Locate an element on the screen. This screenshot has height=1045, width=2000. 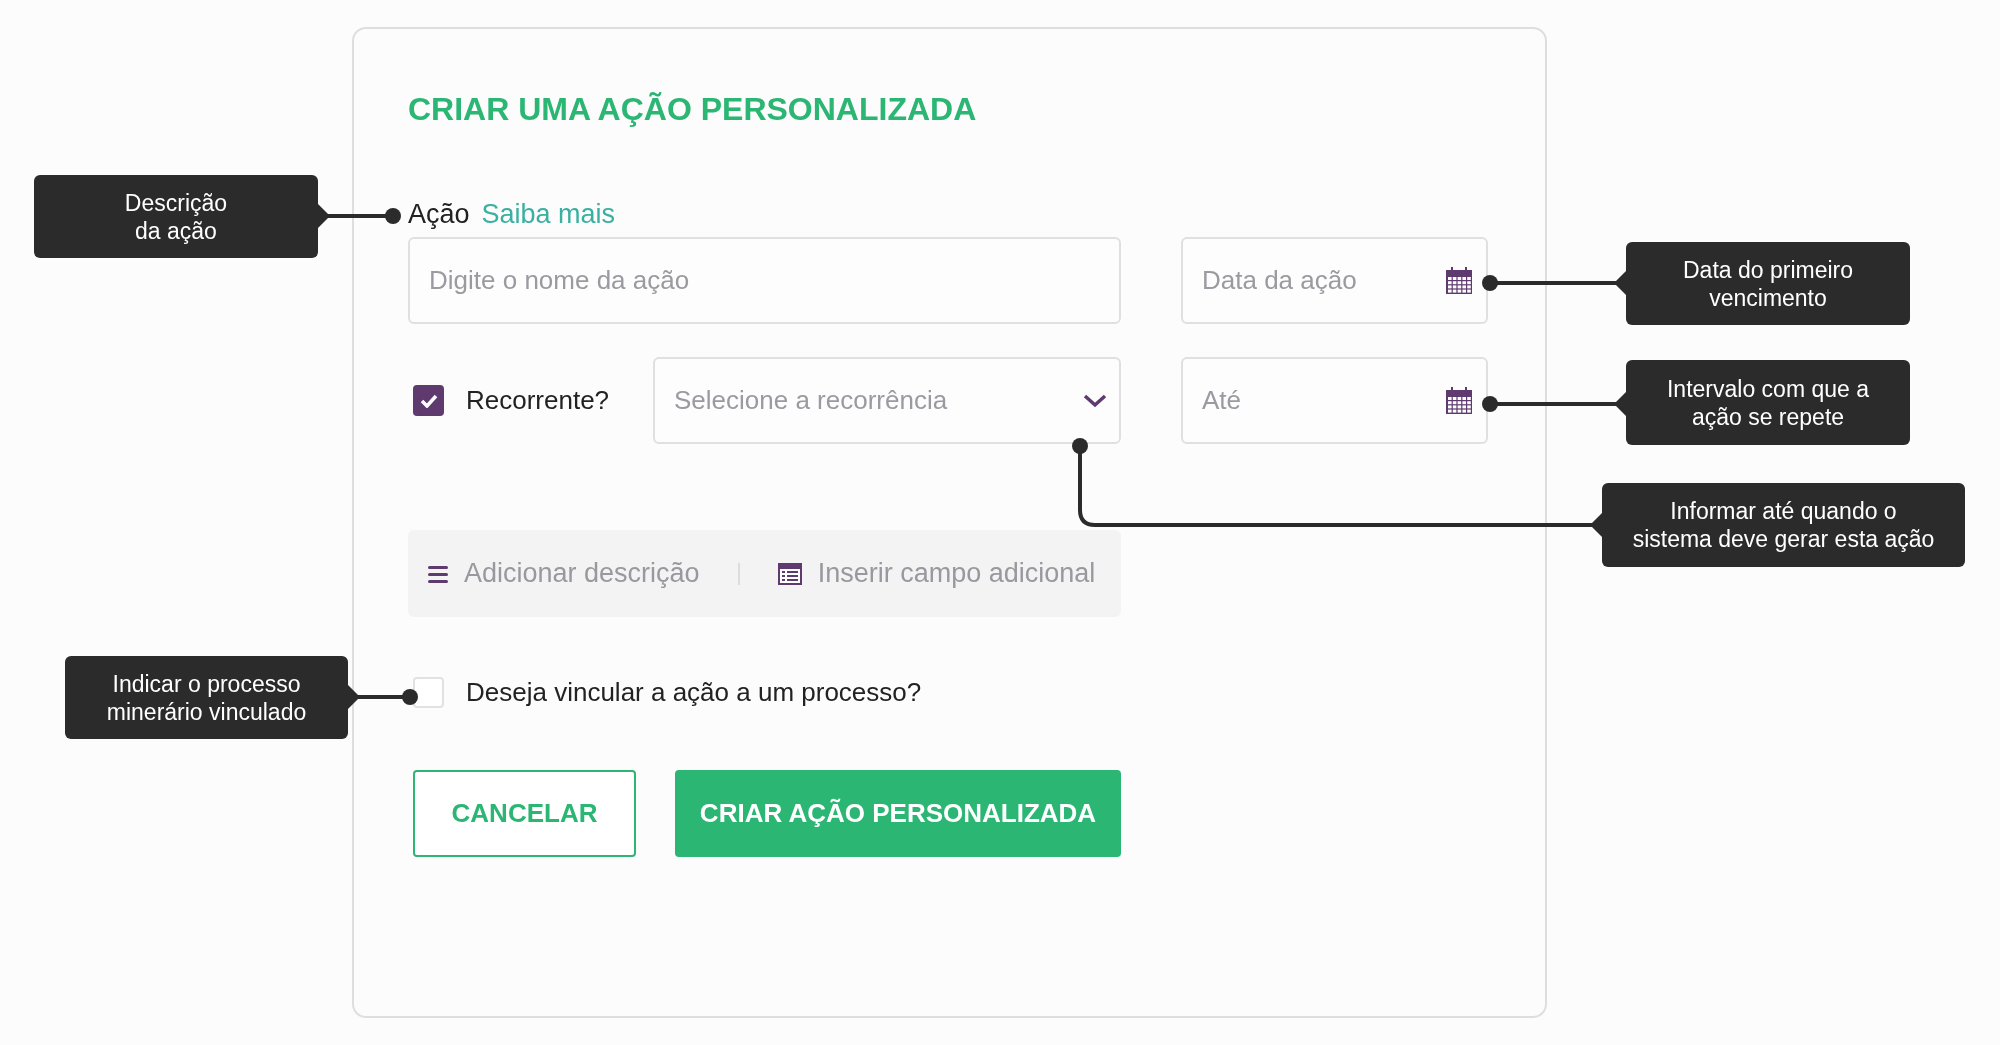
chevron-down-icon is located at coordinates (1095, 400).